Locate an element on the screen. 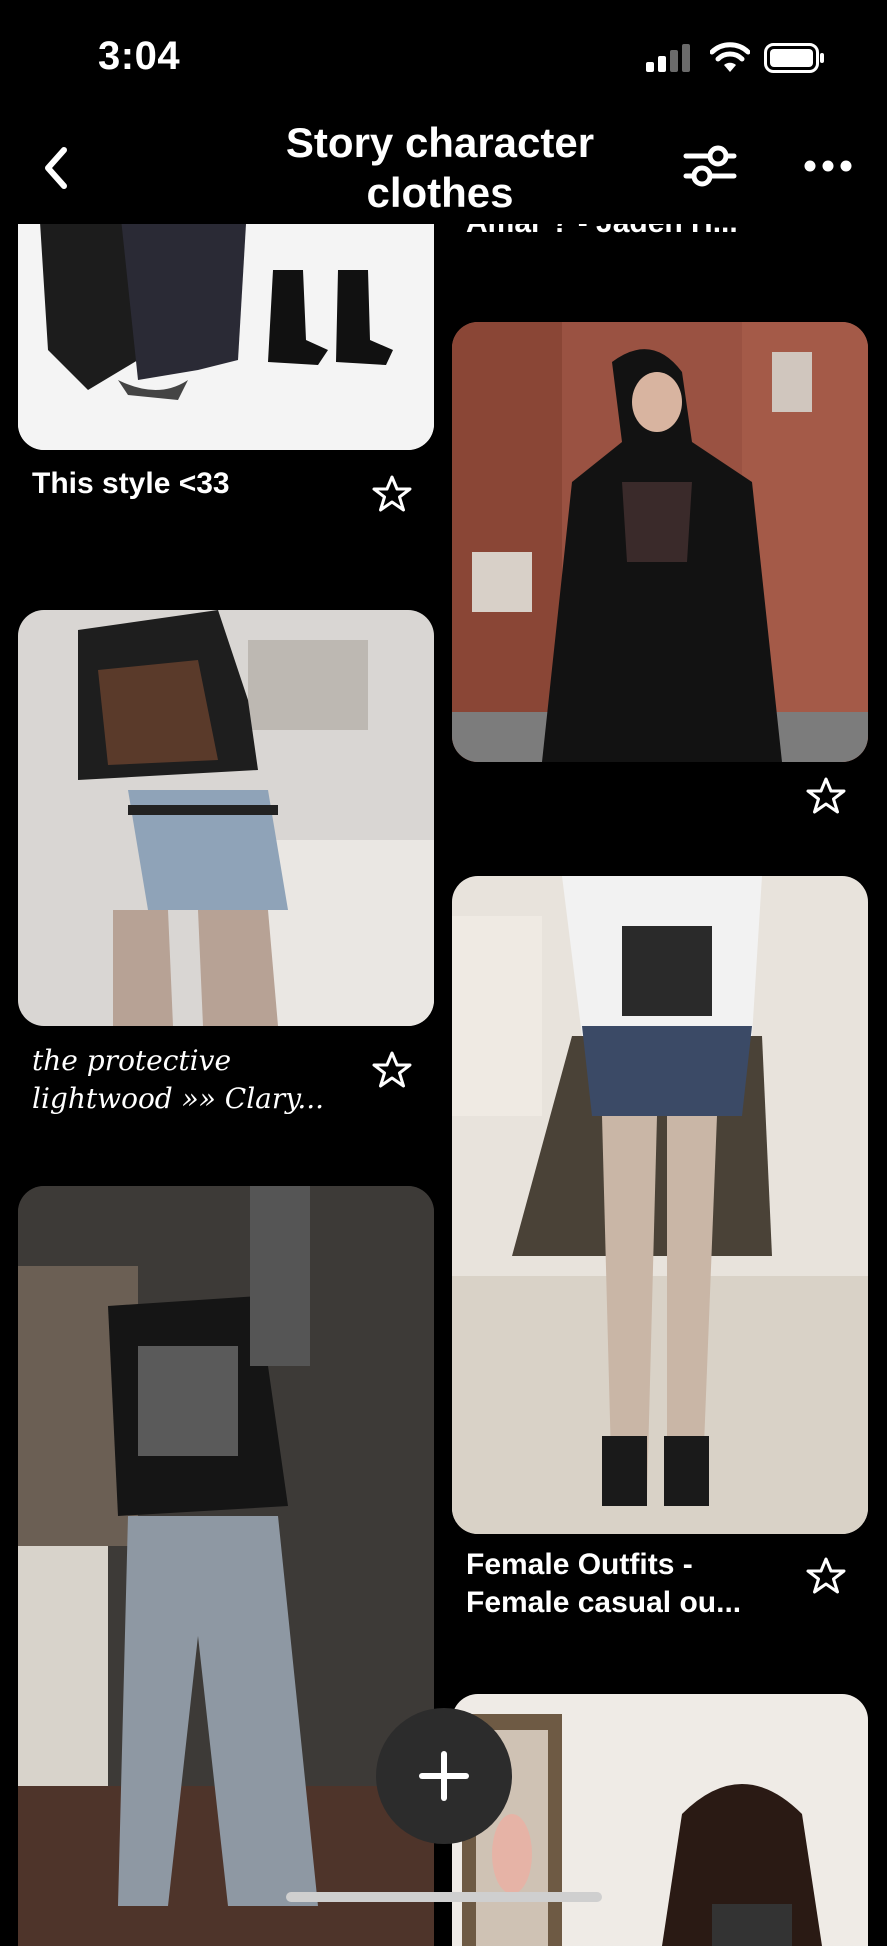 The height and width of the screenshot is (1946, 887). home-indicator is located at coordinates (444, 1897).